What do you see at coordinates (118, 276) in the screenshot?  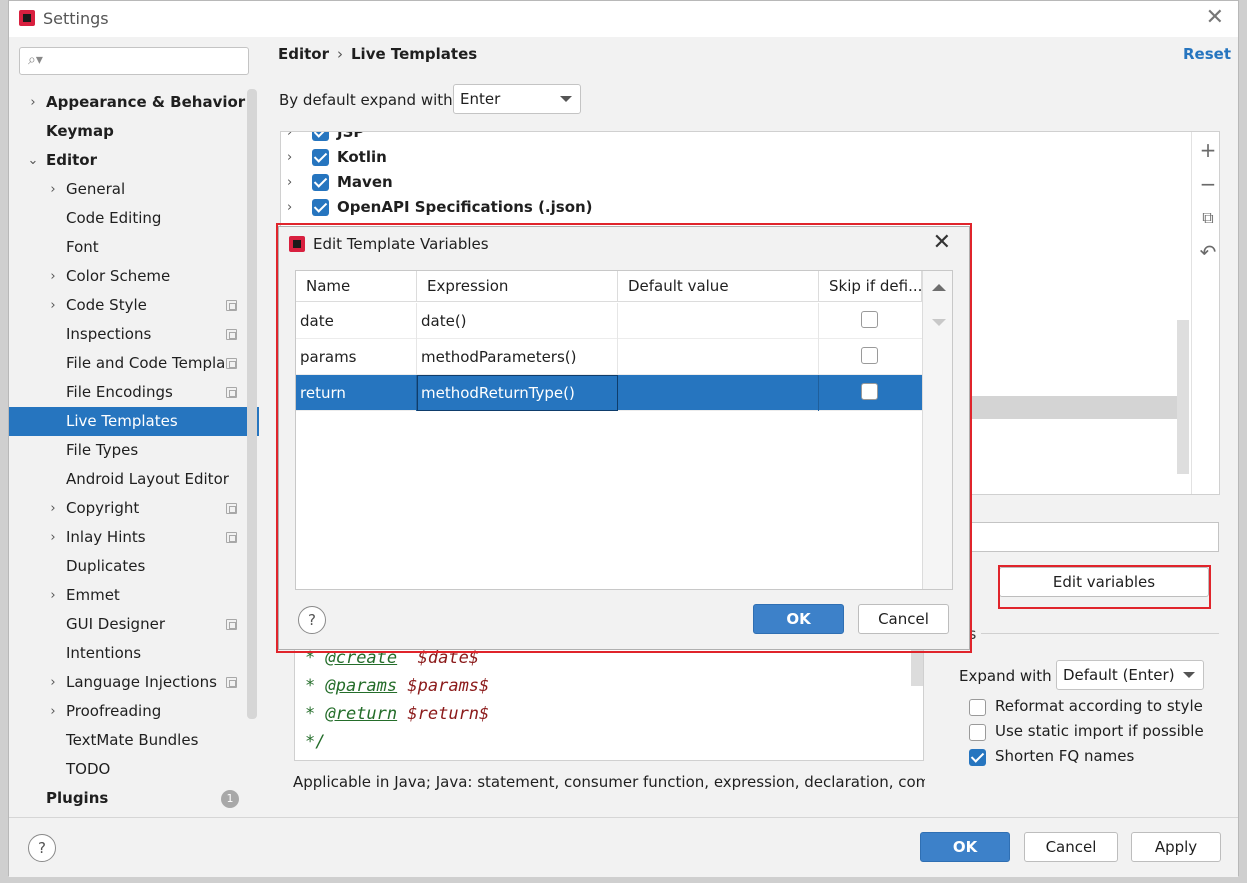 I see `sidebar-item-label: Color Scheme` at bounding box center [118, 276].